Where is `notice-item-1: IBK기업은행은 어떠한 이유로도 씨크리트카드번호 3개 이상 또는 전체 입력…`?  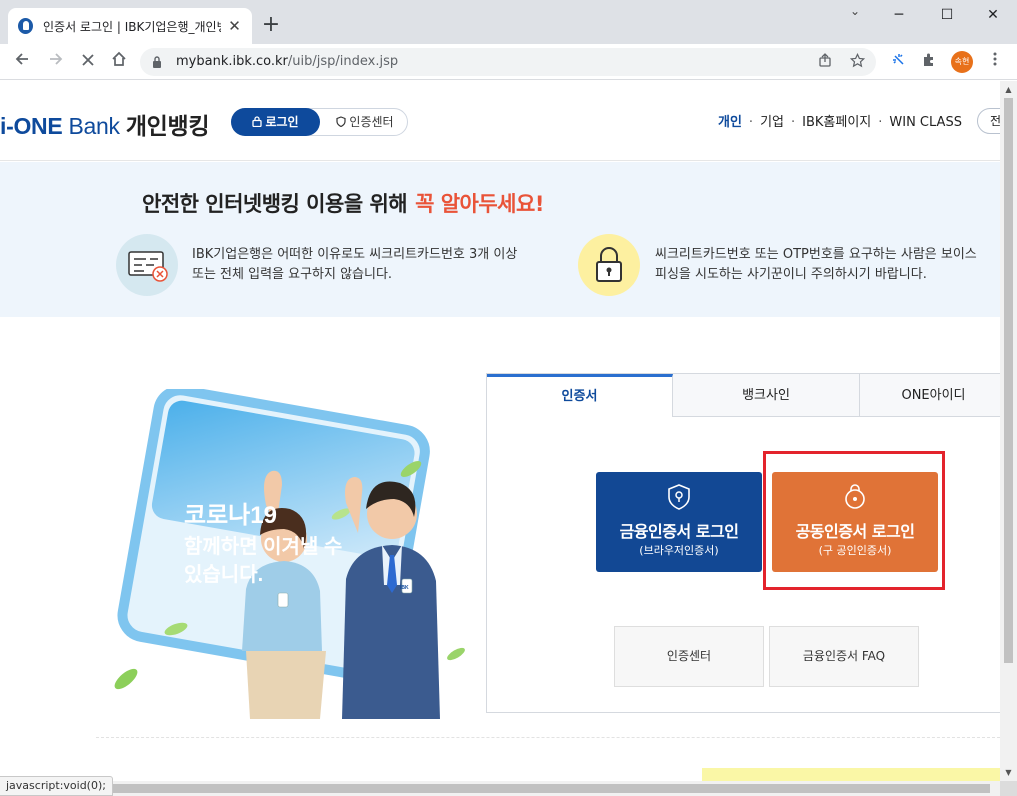
notice-item-1: IBK기업은행은 어떠한 이유로도 씨크리트카드번호 3개 이상 또는 전체 입력… is located at coordinates (355, 264).